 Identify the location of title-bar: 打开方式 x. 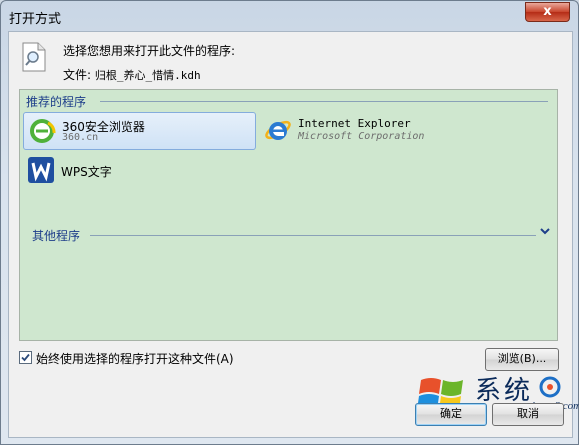
(289, 16).